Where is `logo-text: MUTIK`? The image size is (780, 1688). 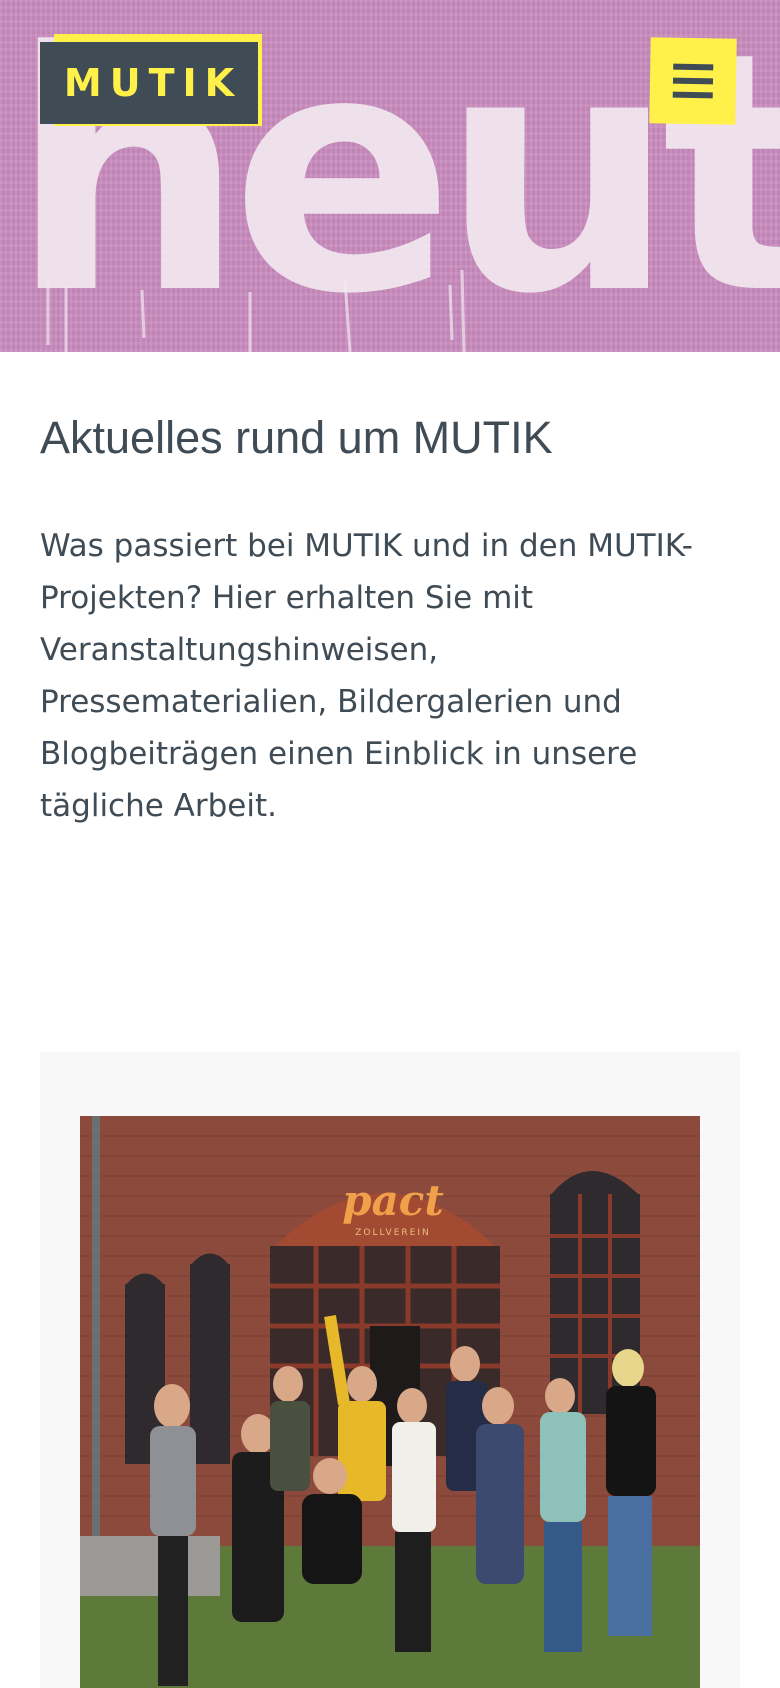 logo-text: MUTIK is located at coordinates (153, 83).